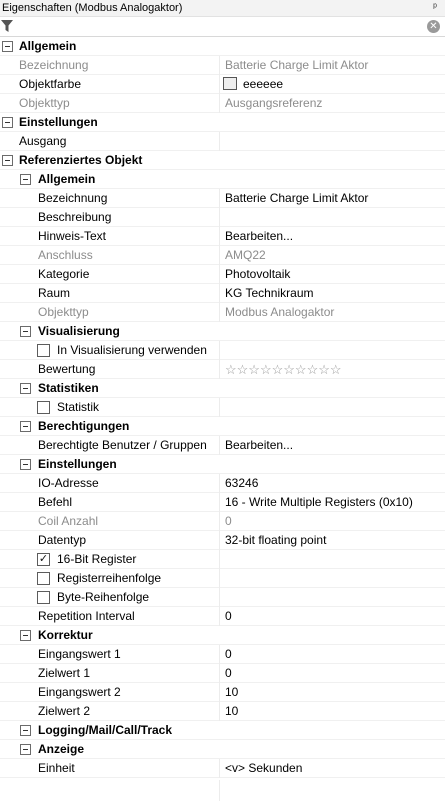  What do you see at coordinates (222, 521) in the screenshot?
I see `property-row-coil-anzahl: Coil Anzahl 0` at bounding box center [222, 521].